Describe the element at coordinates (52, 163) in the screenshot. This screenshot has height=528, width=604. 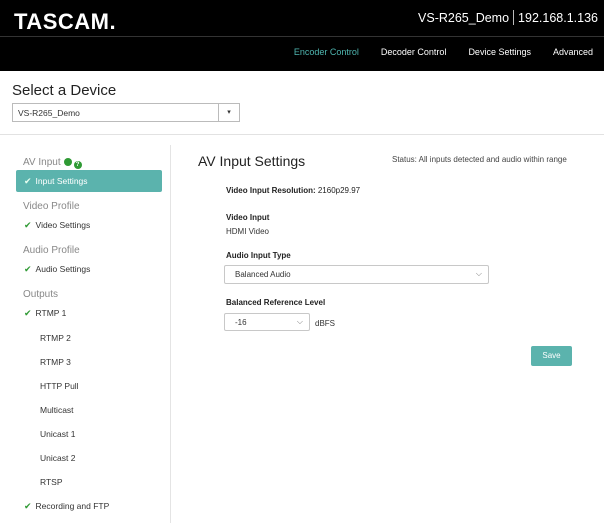
I see `sidebar-group-av-input: AV Input?` at that location.